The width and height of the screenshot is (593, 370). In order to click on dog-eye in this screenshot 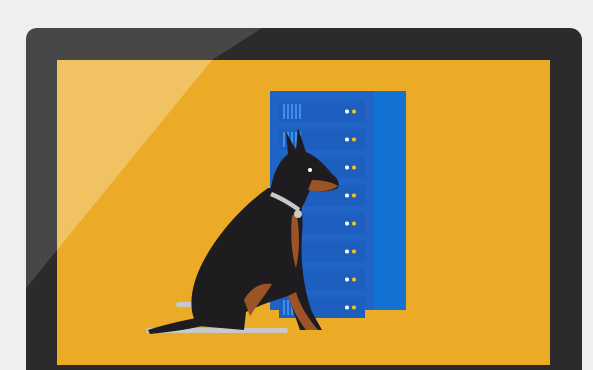, I will do `click(310, 170)`.